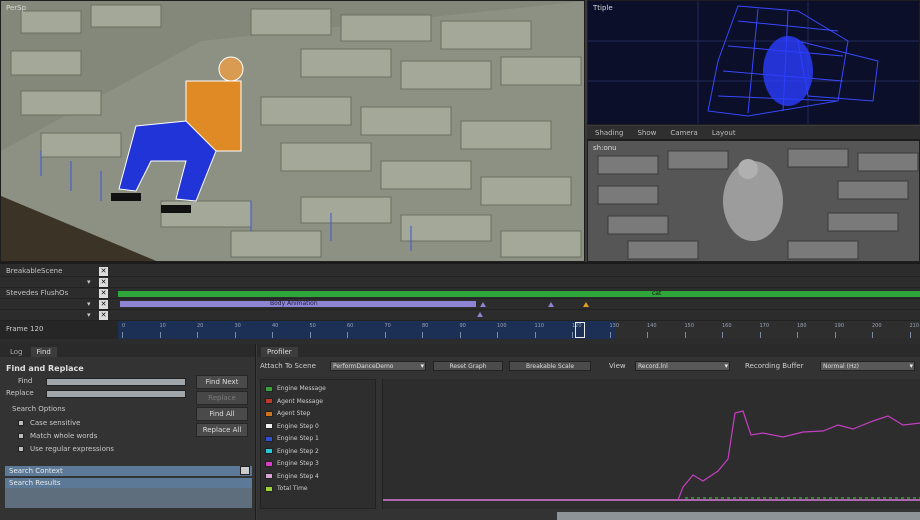 This screenshot has height=520, width=920. I want to click on find-next-button: Find Next, so click(222, 382).